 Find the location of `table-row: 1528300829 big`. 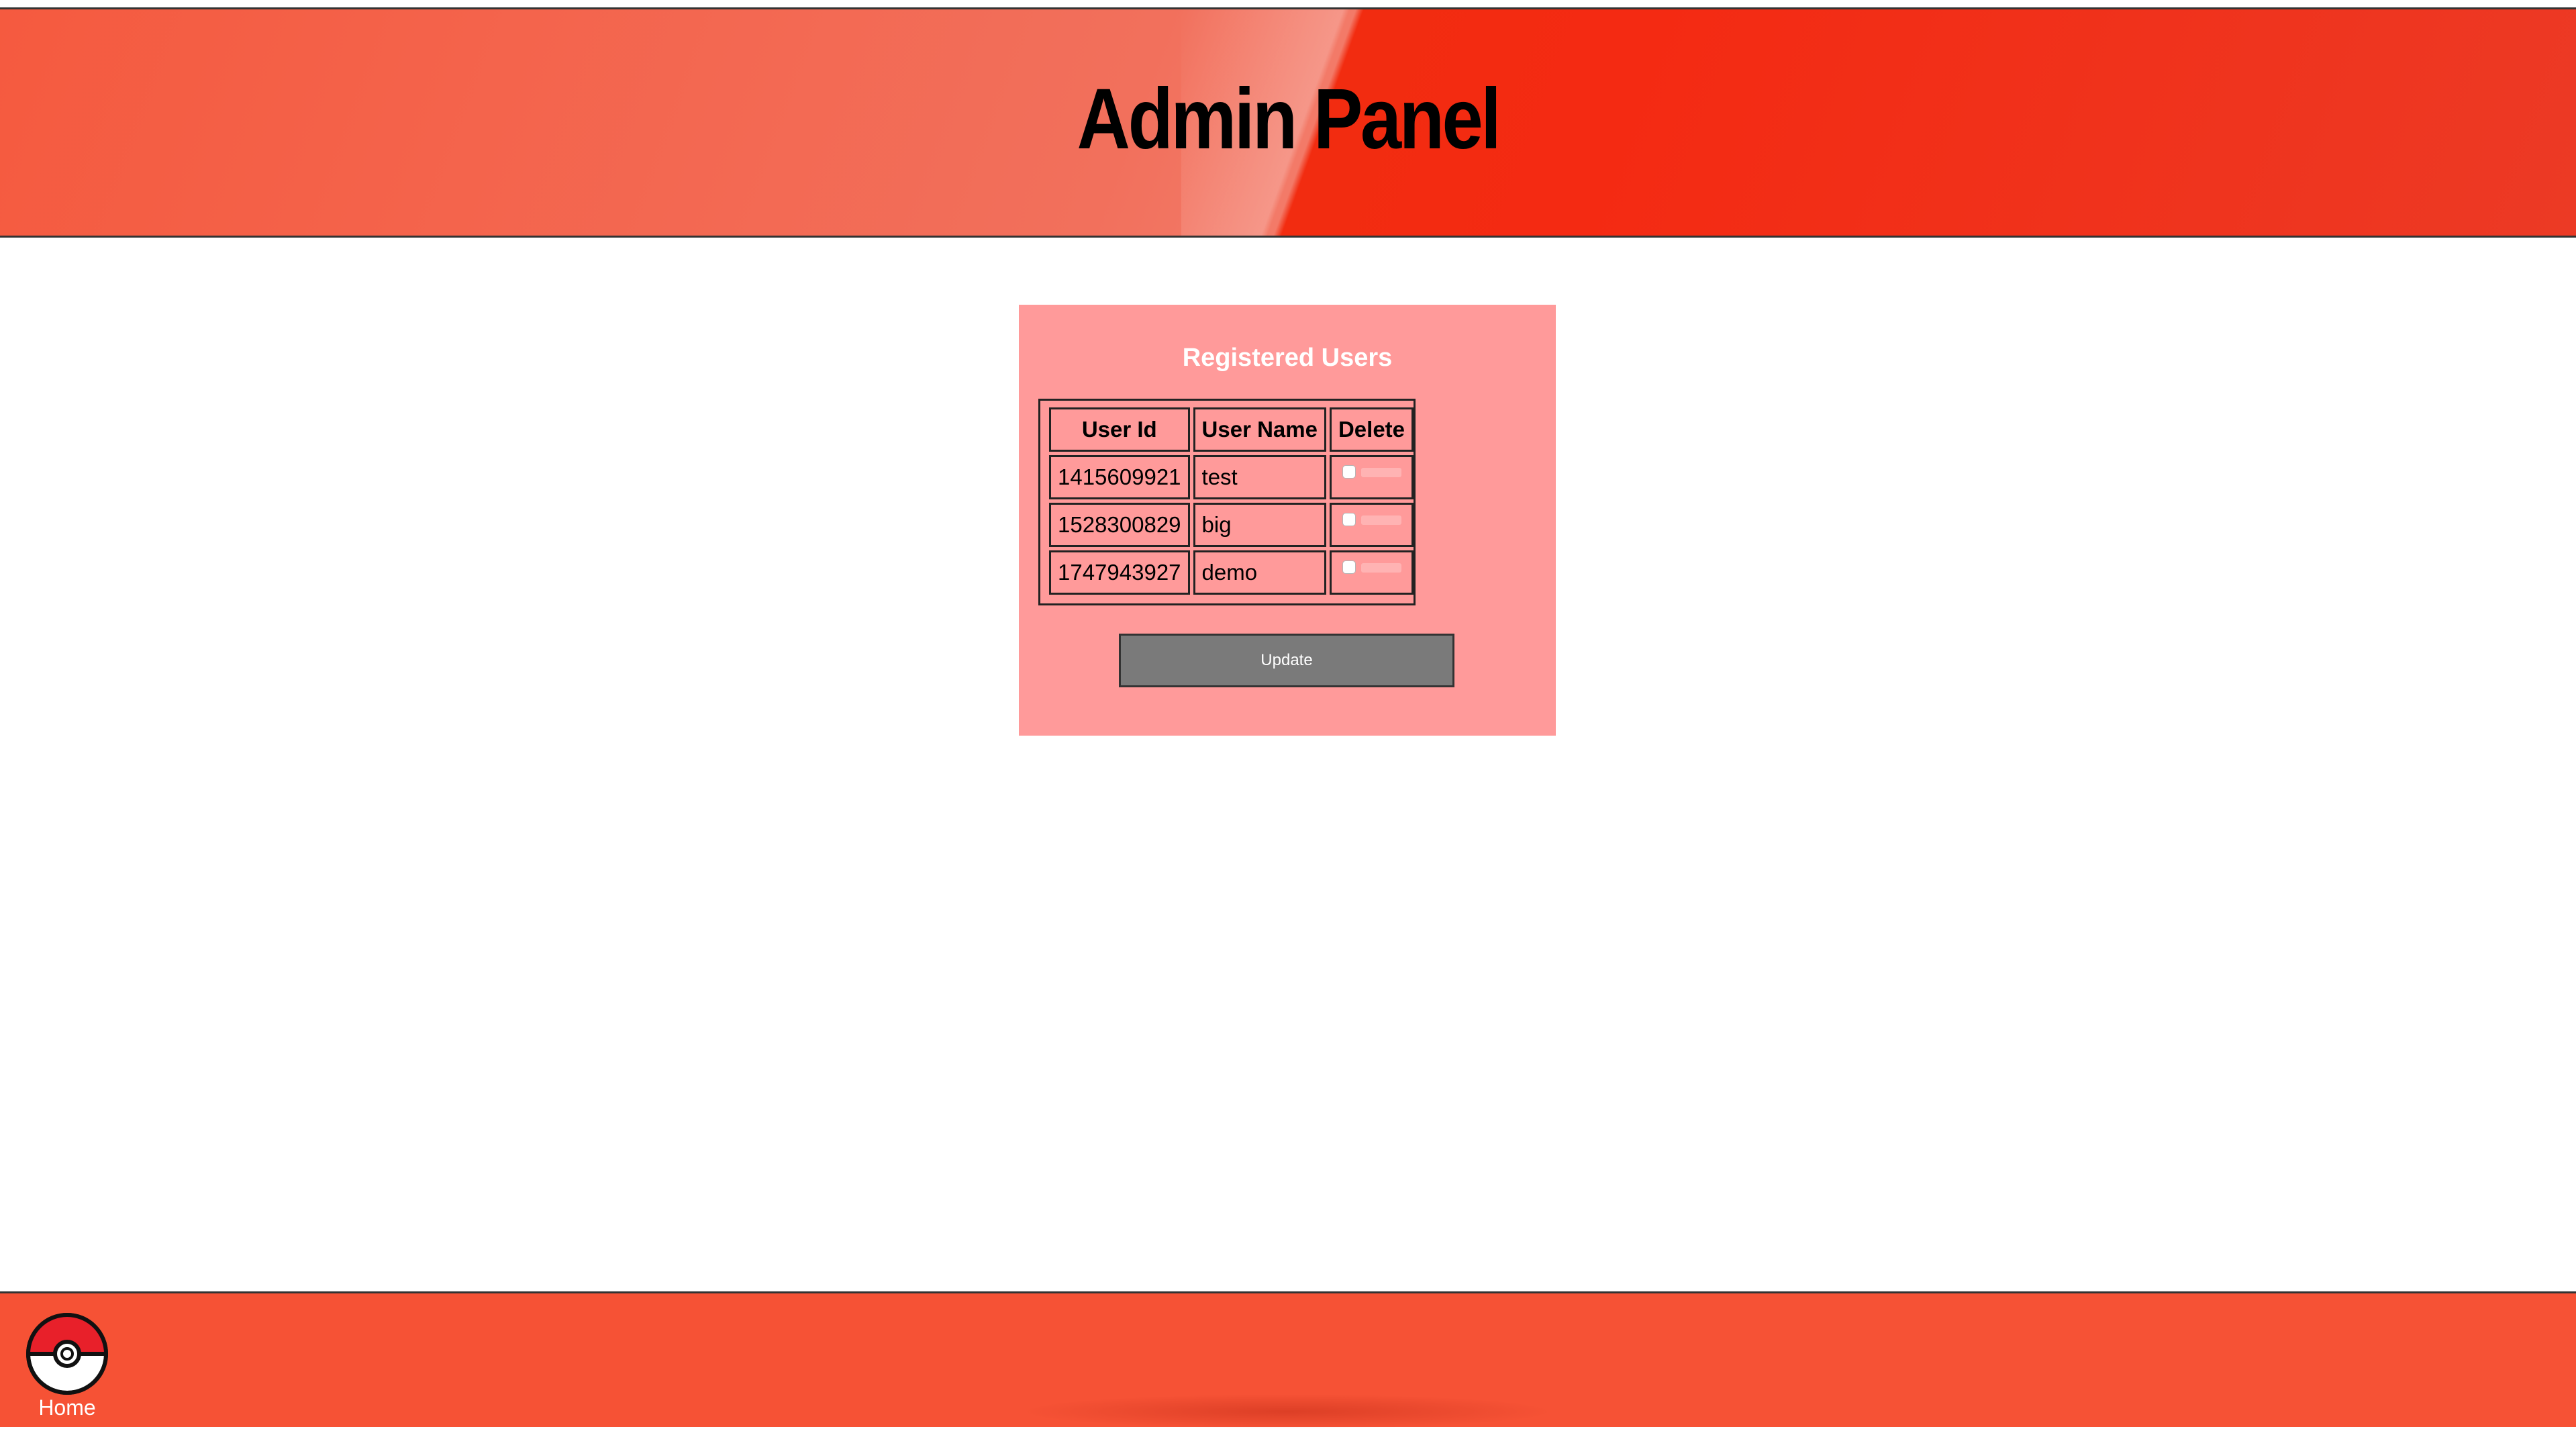

table-row: 1528300829 big is located at coordinates (1231, 525).